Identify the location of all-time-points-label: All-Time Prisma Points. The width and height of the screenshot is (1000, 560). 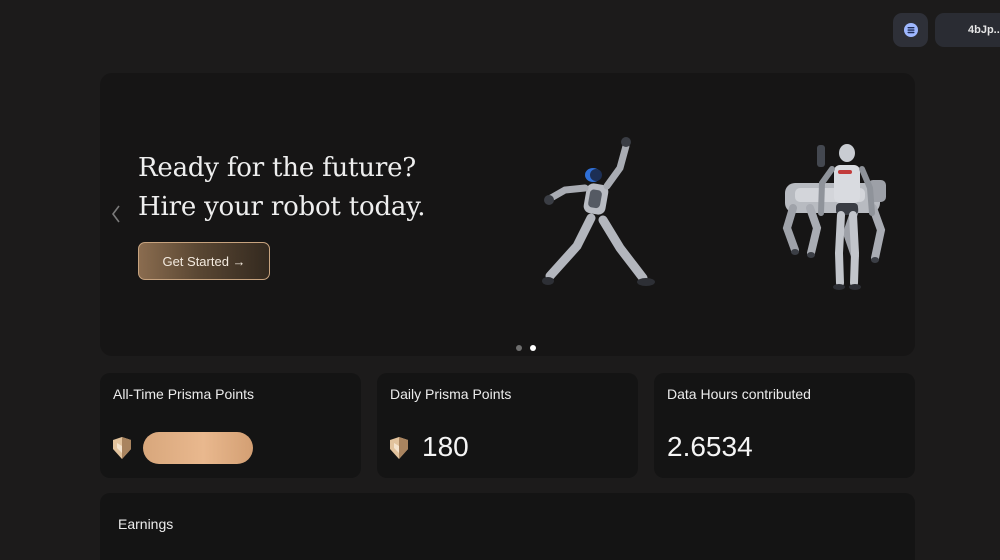
(184, 394).